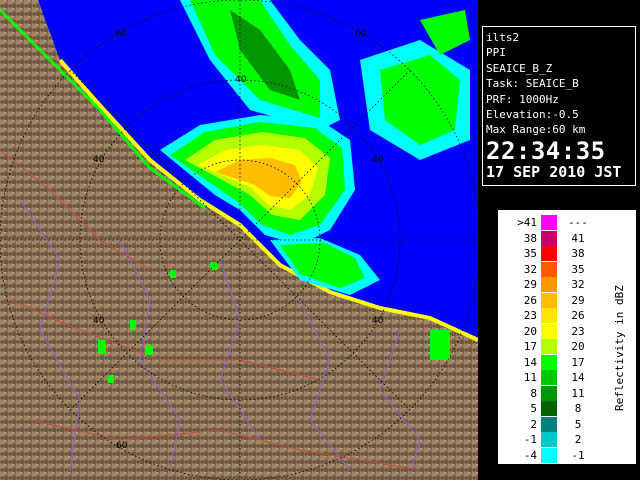 This screenshot has width=640, height=480. Describe the element at coordinates (530, 455) in the screenshot. I see `legend-low-value: -4` at that location.